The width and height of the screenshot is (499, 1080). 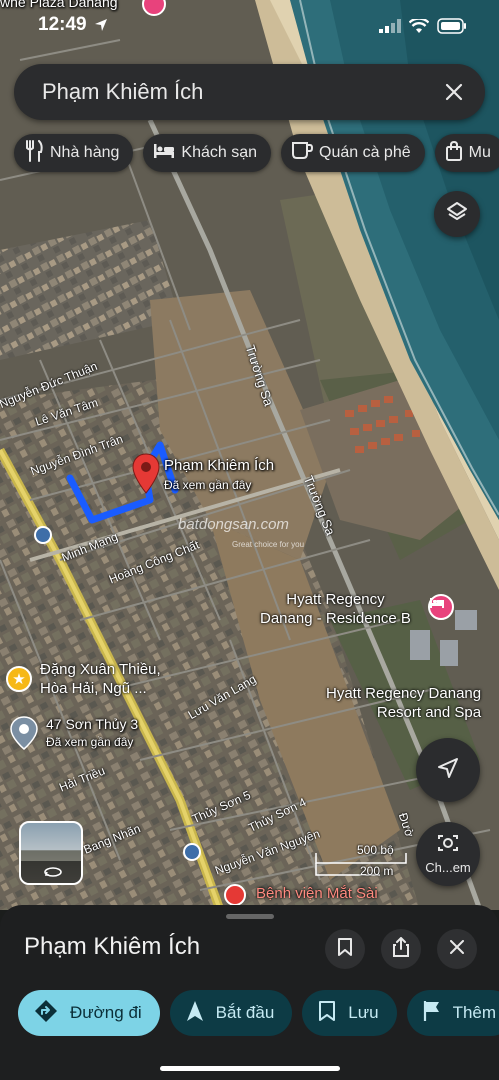 I want to click on directions-icon, so click(x=46, y=1013).